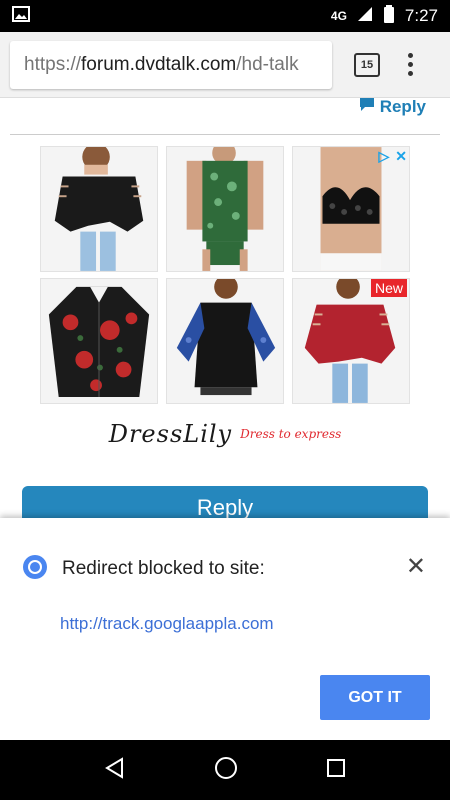 This screenshot has height=800, width=450. Describe the element at coordinates (389, 16) in the screenshot. I see `battery-icon` at that location.